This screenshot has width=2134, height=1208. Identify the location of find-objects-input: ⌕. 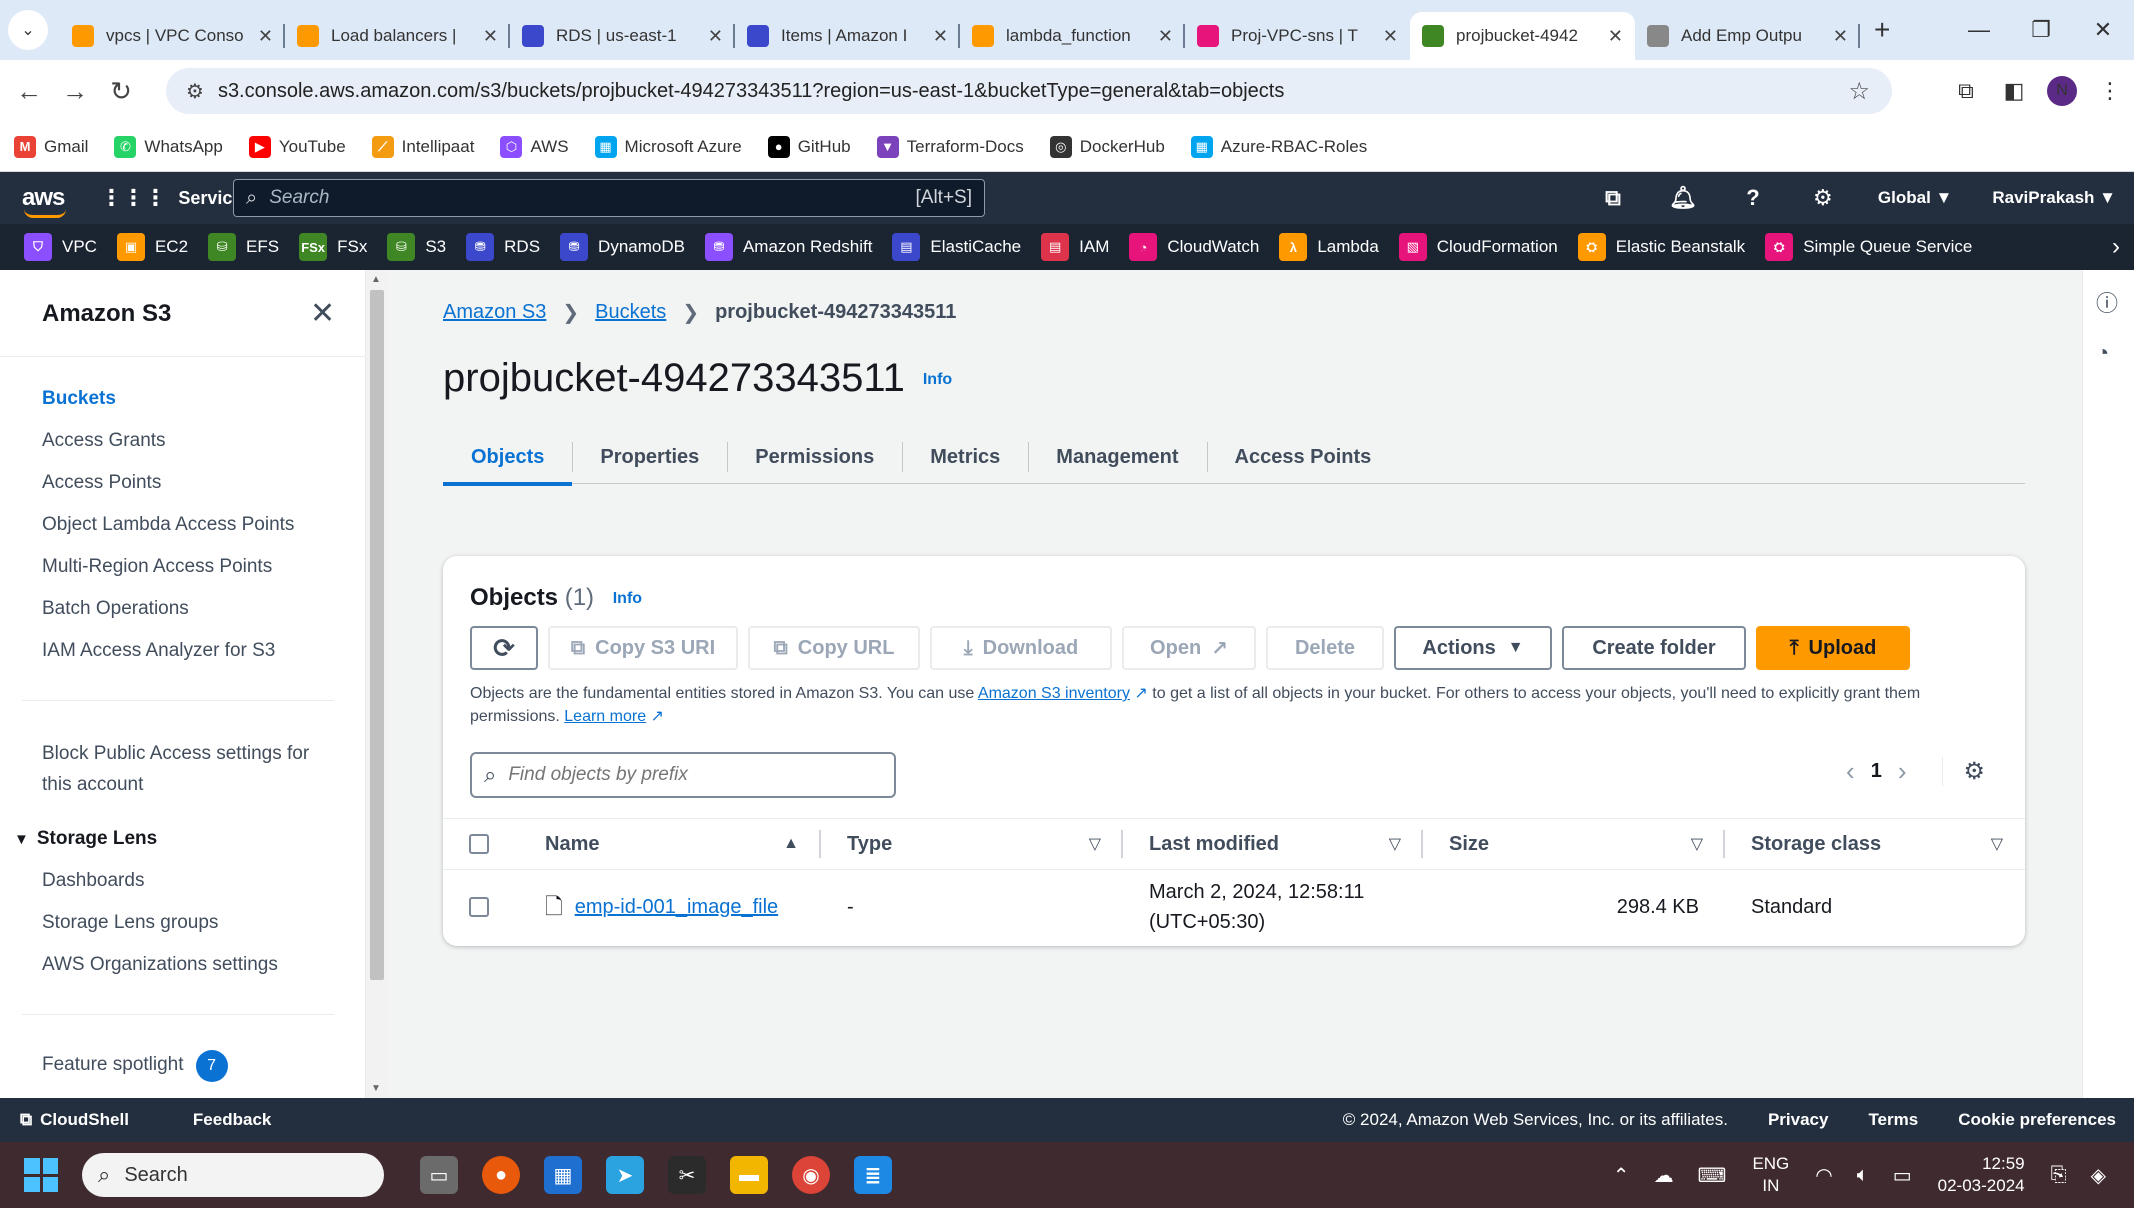
(683, 775).